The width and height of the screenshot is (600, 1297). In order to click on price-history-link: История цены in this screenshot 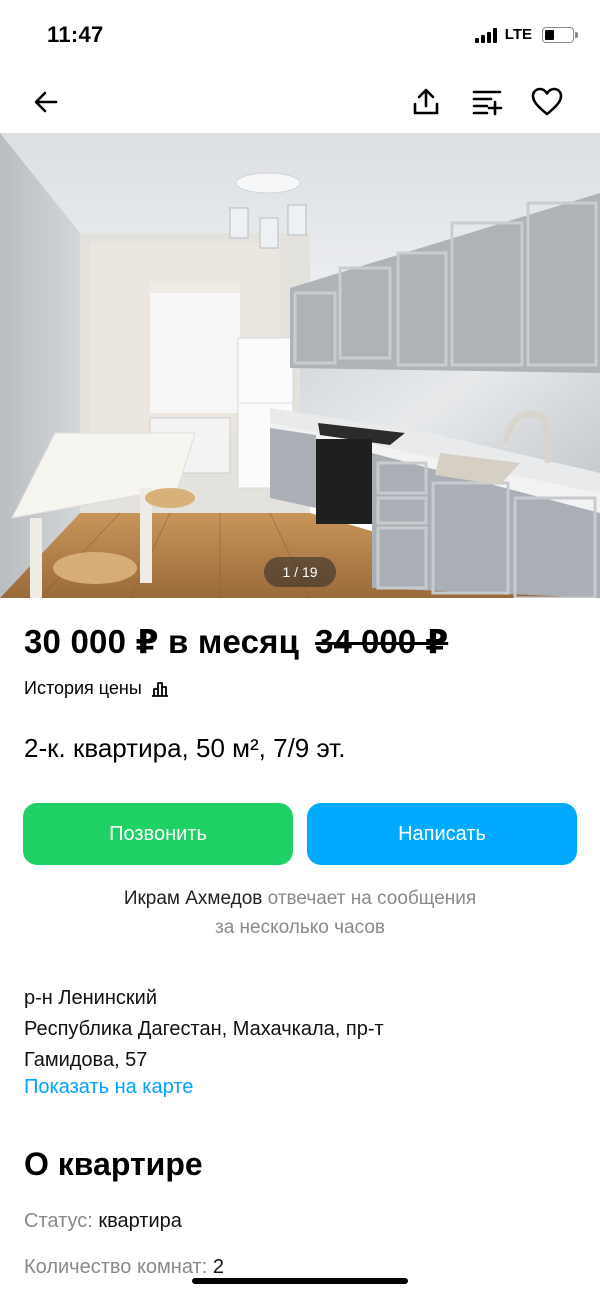, I will do `click(97, 688)`.